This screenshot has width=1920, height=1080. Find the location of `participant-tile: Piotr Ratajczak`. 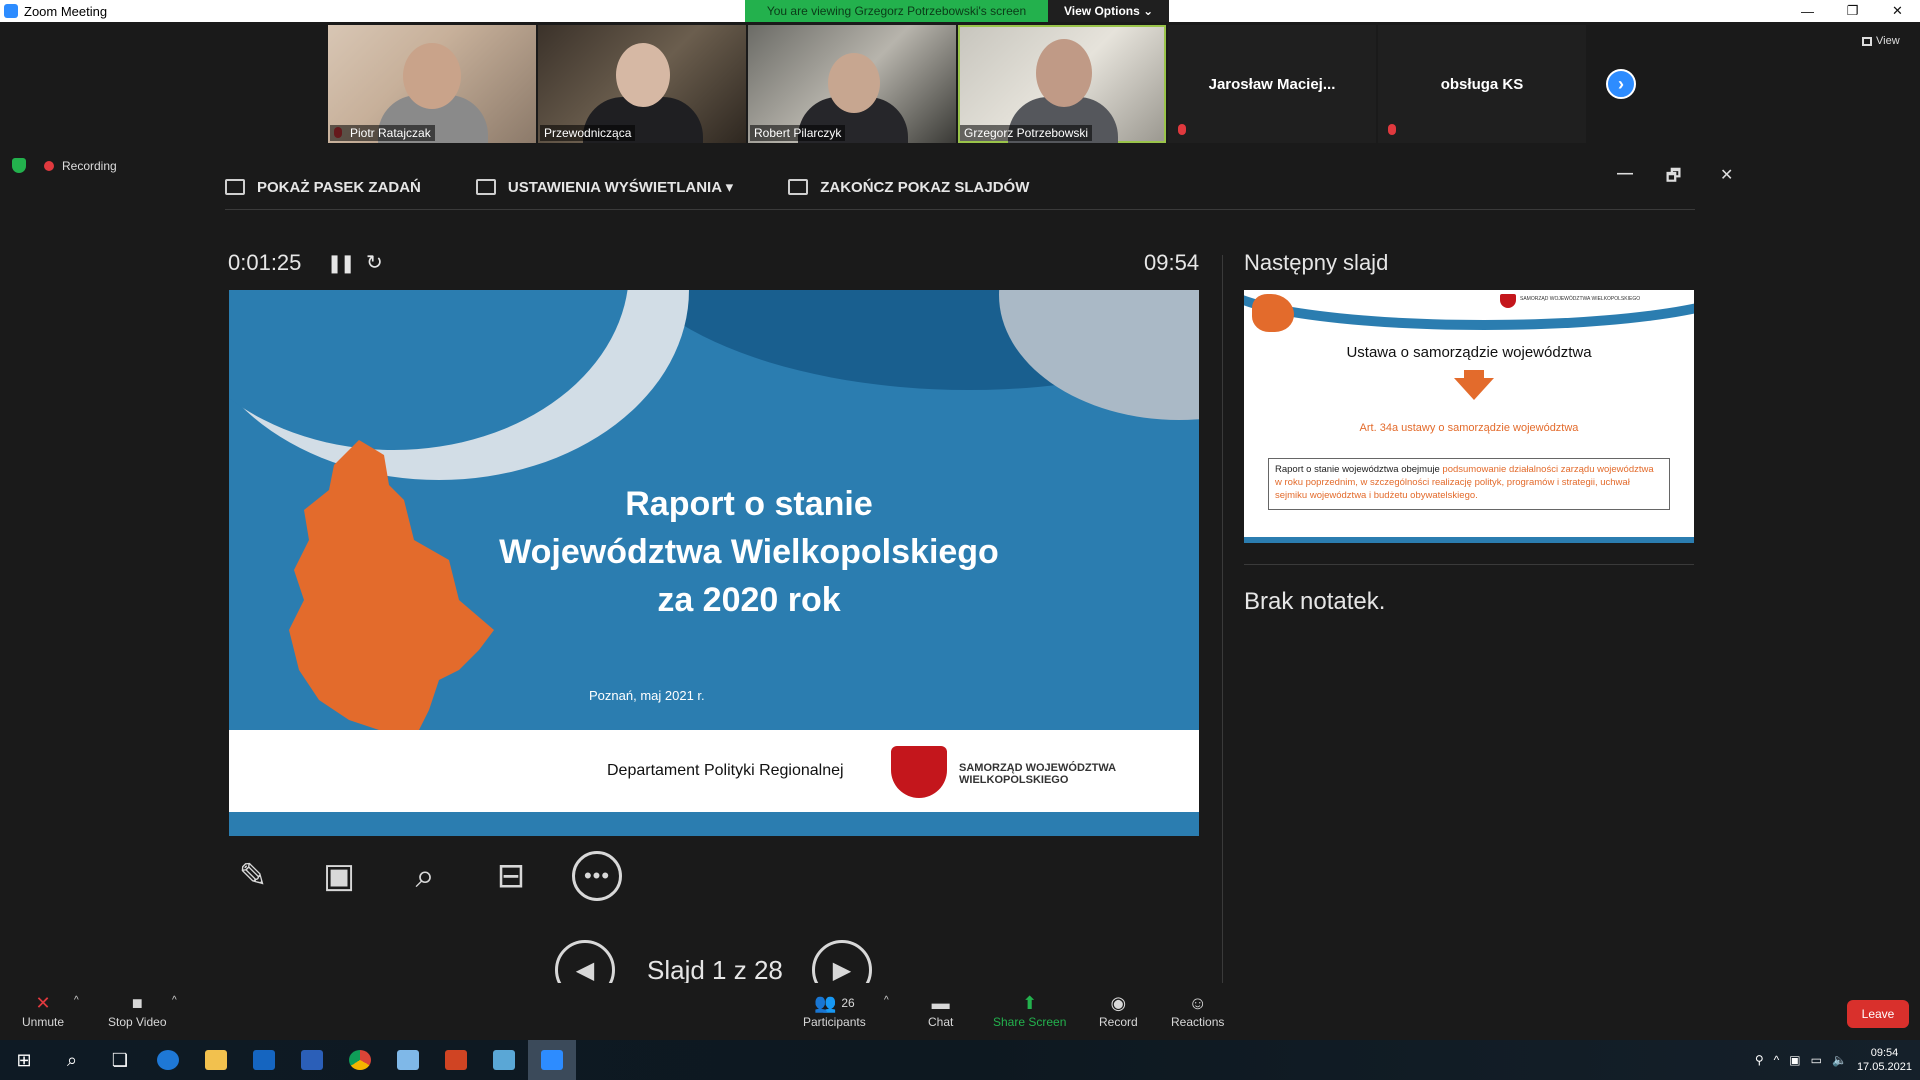

participant-tile: Piotr Ratajczak is located at coordinates (432, 84).